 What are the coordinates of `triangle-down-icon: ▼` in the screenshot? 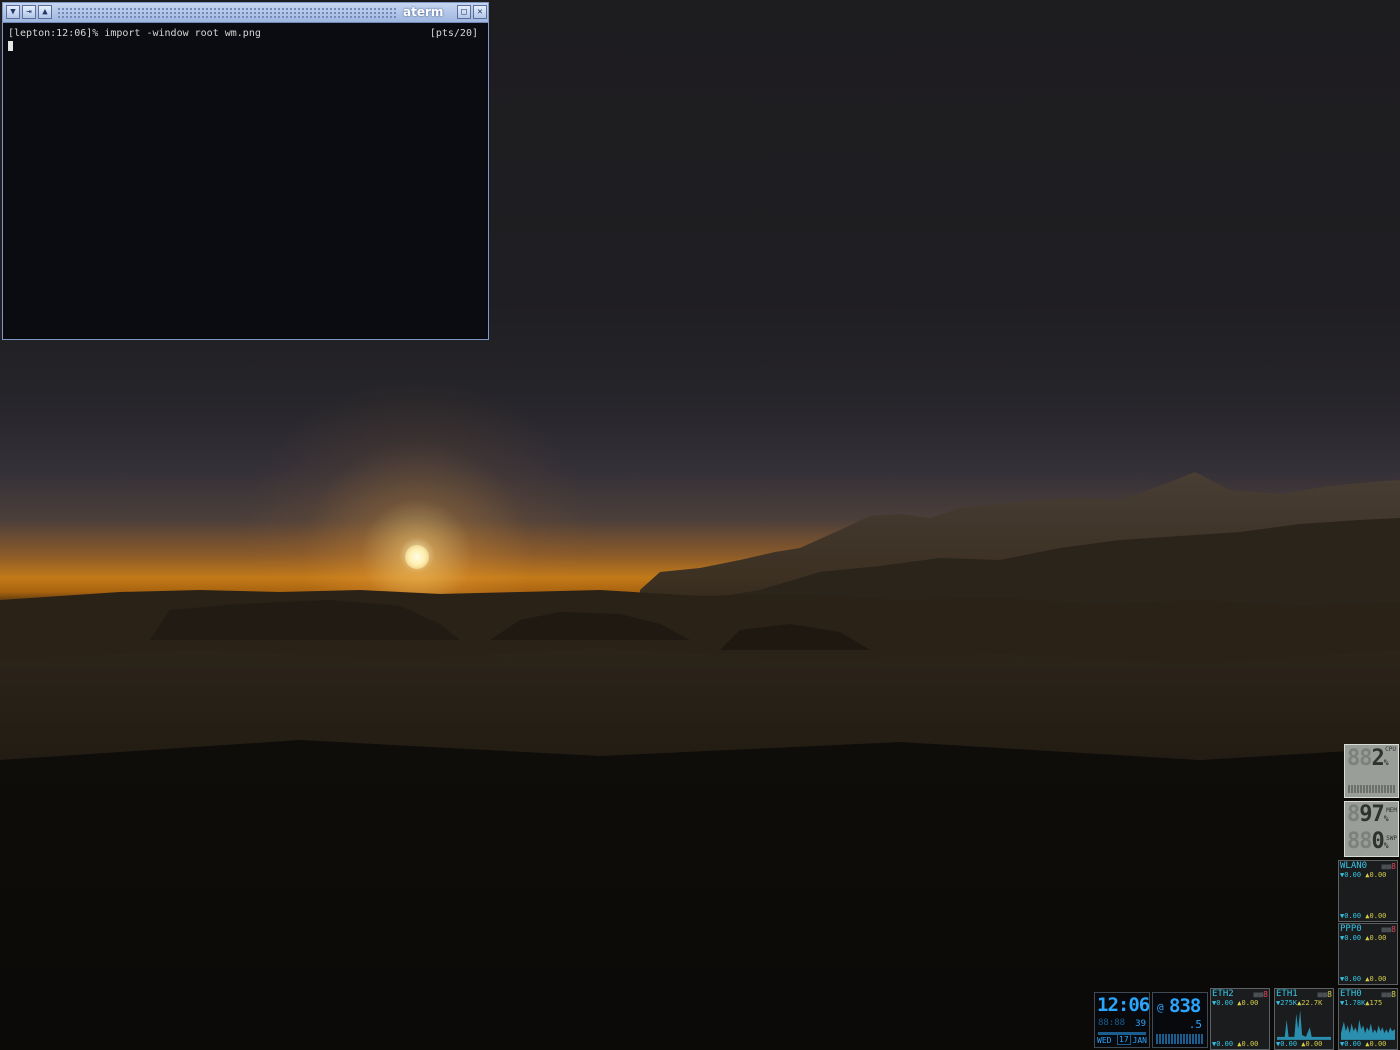 It's located at (13, 12).